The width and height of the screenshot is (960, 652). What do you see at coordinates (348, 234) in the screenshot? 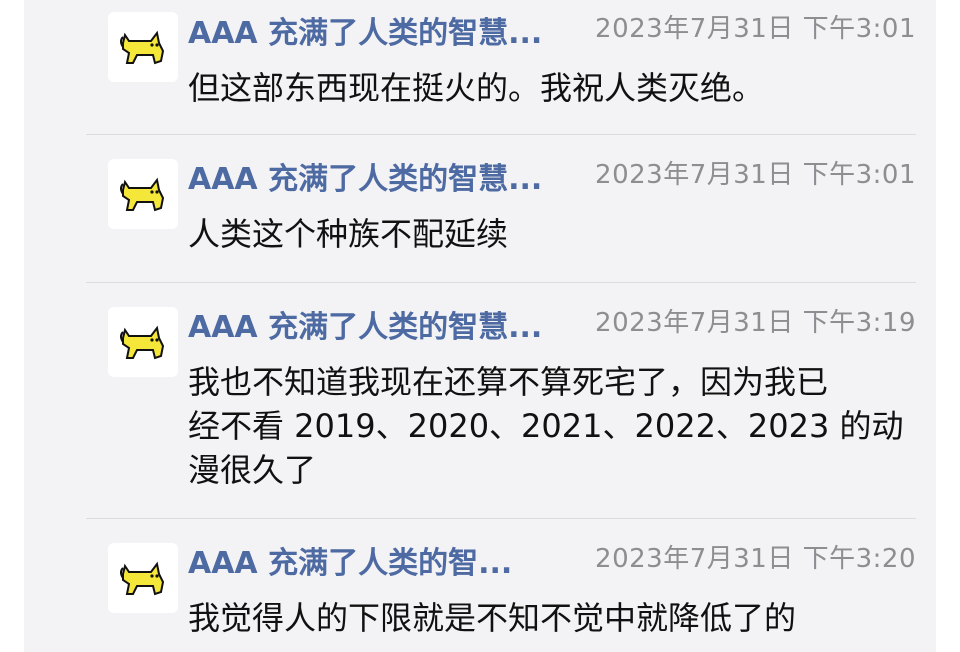
I see `message-text: 人类这个种族不配延续` at bounding box center [348, 234].